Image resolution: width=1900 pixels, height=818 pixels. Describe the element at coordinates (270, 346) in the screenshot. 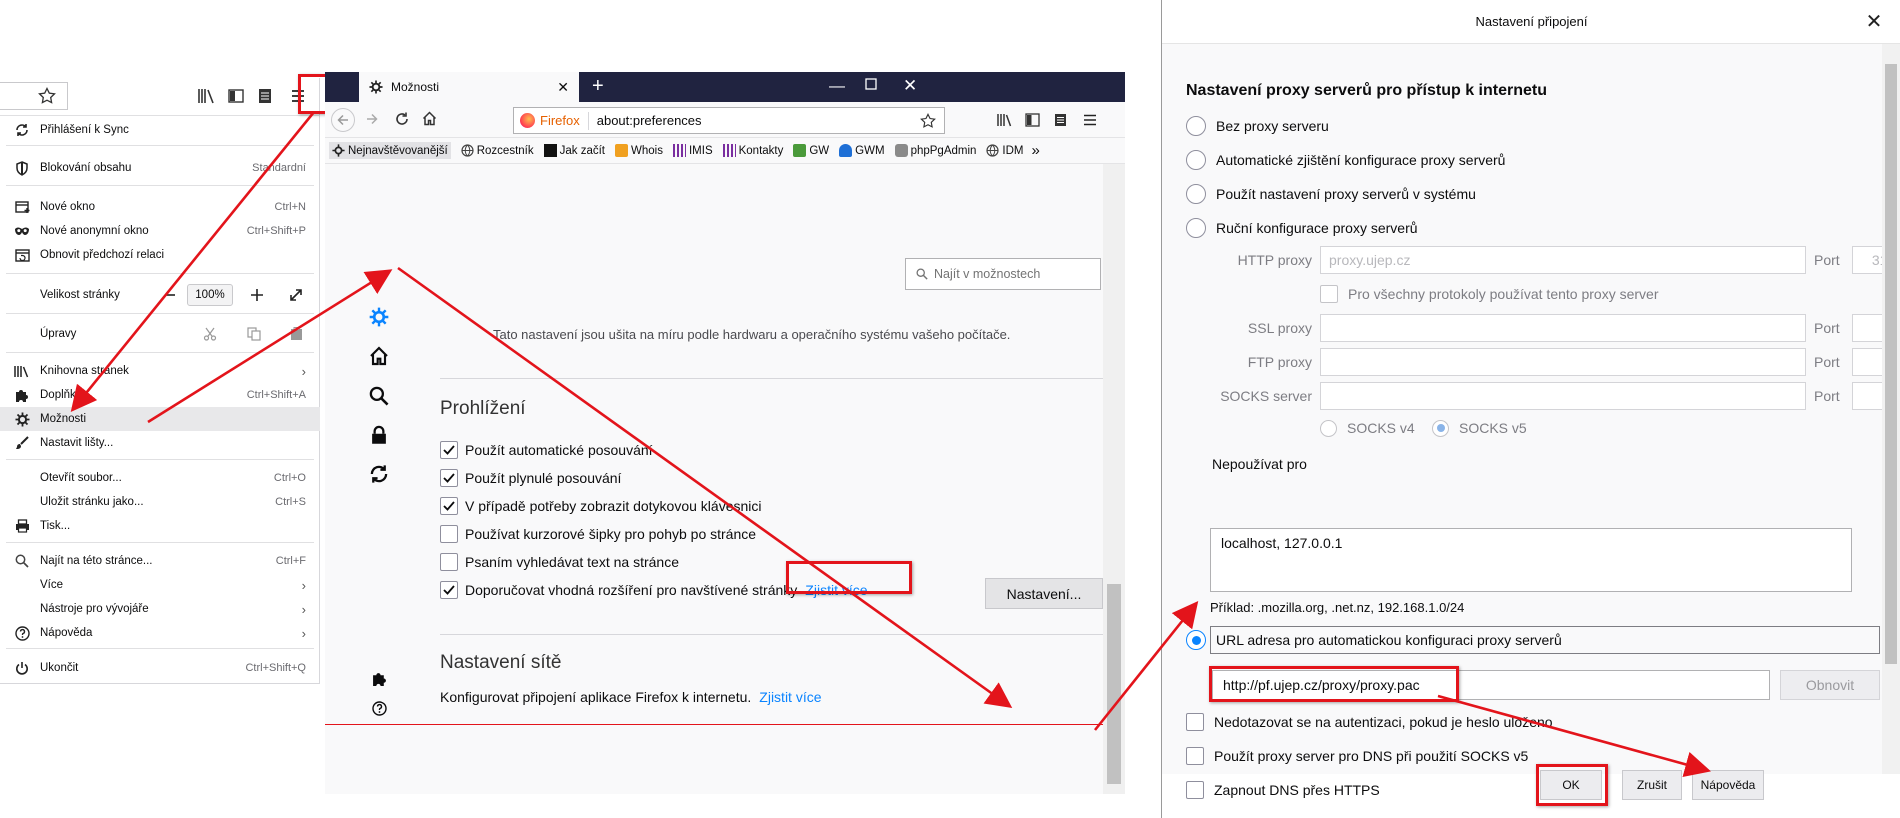

I see `arrow-options-to-general` at that location.